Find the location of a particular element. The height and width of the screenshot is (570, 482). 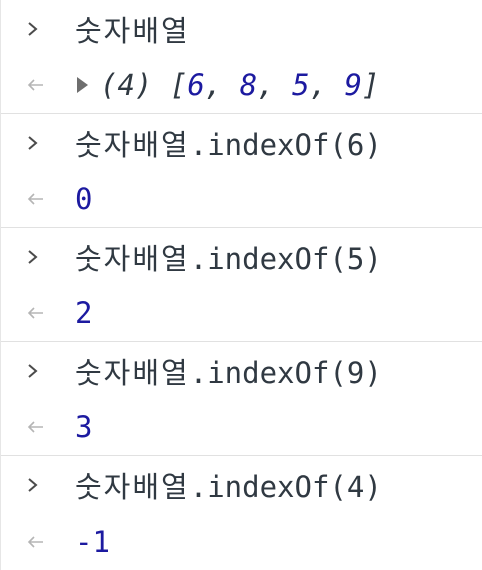

console-input-row: 숫자배열.indexOf(9) is located at coordinates (241, 370).